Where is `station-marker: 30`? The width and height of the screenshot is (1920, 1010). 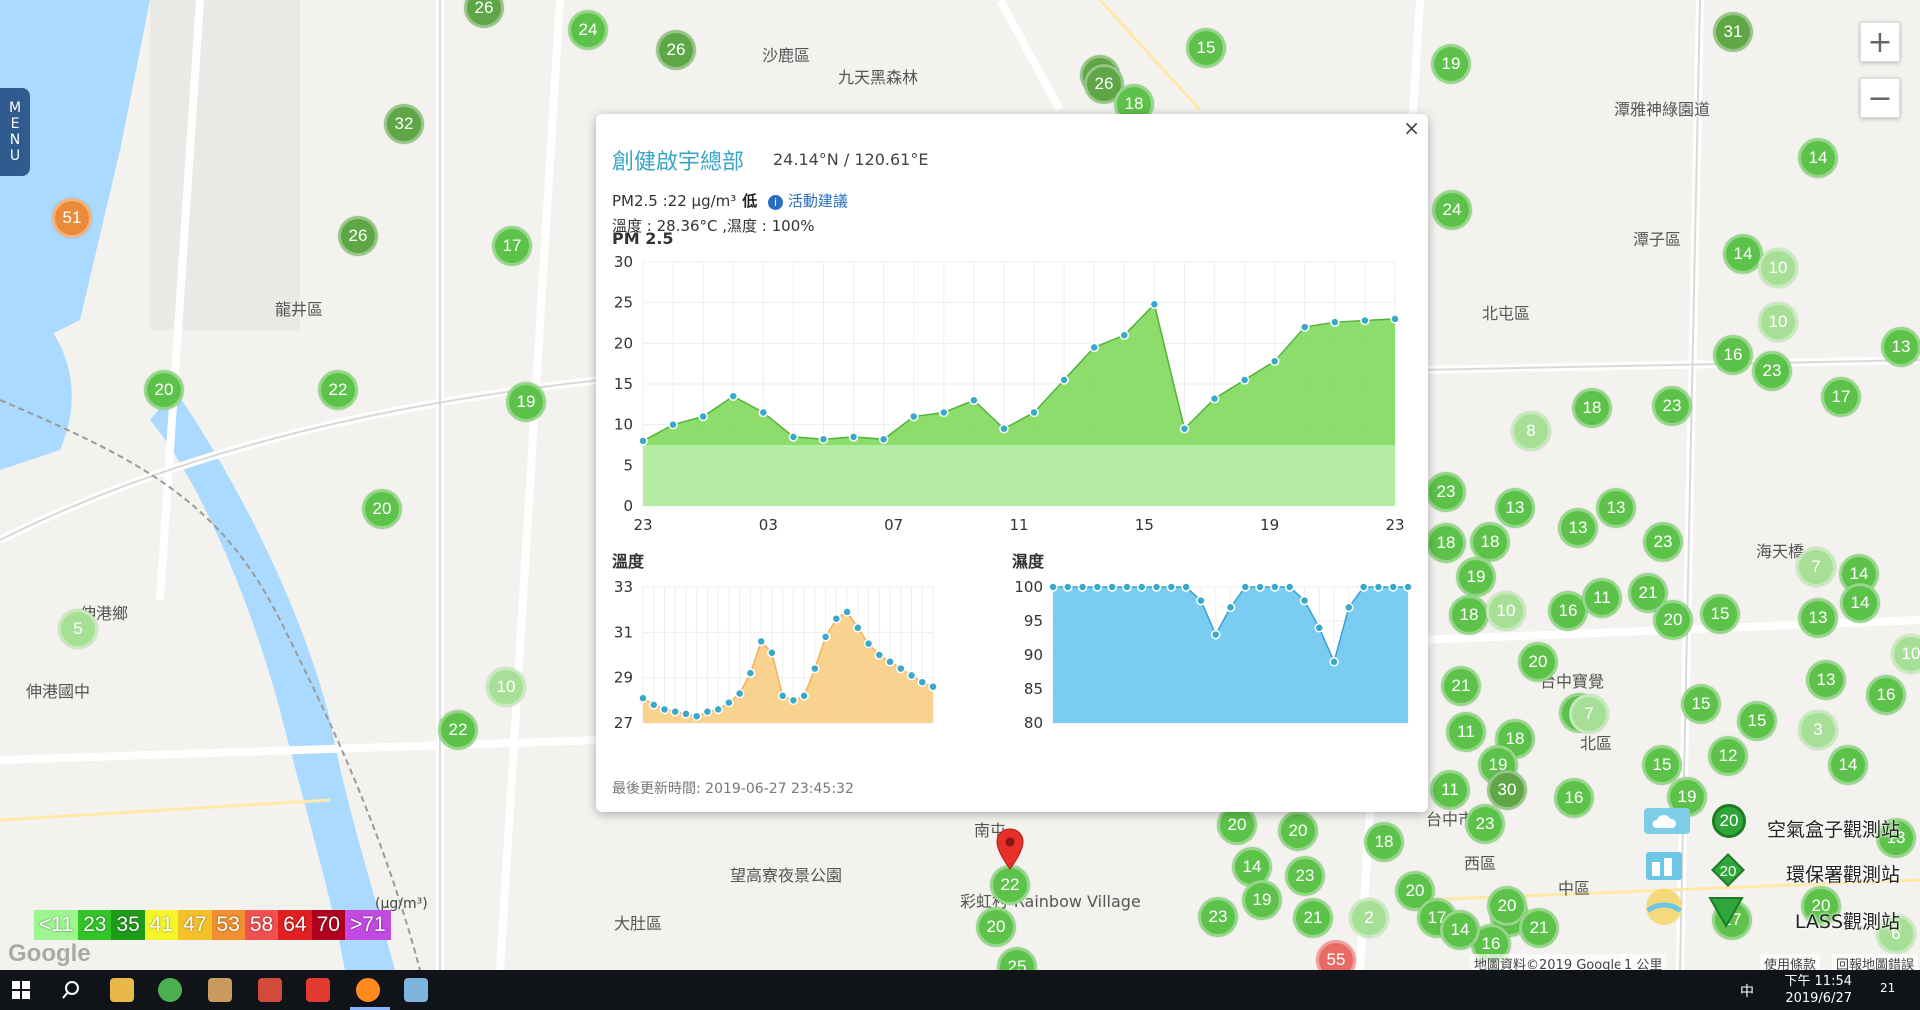
station-marker: 30 is located at coordinates (1507, 790).